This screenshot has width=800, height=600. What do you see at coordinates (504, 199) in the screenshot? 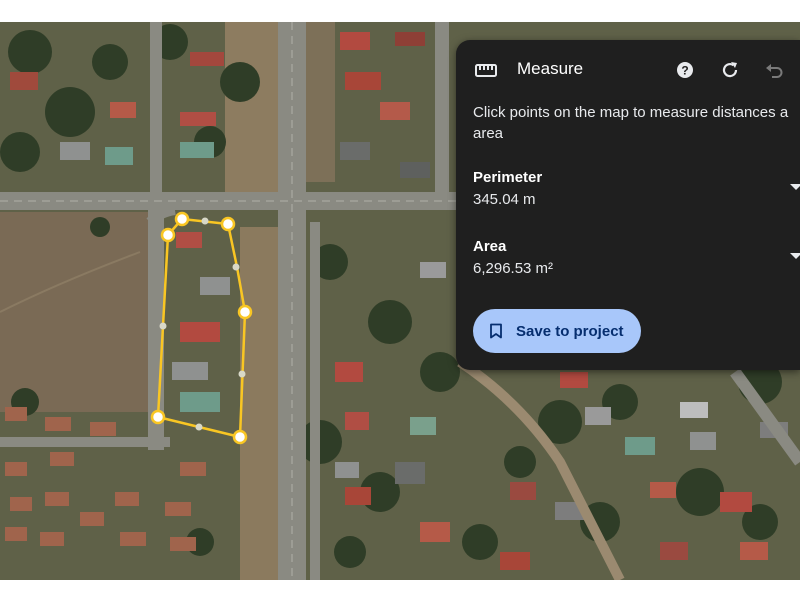
I see `perimeter-value: 345.04 m` at bounding box center [504, 199].